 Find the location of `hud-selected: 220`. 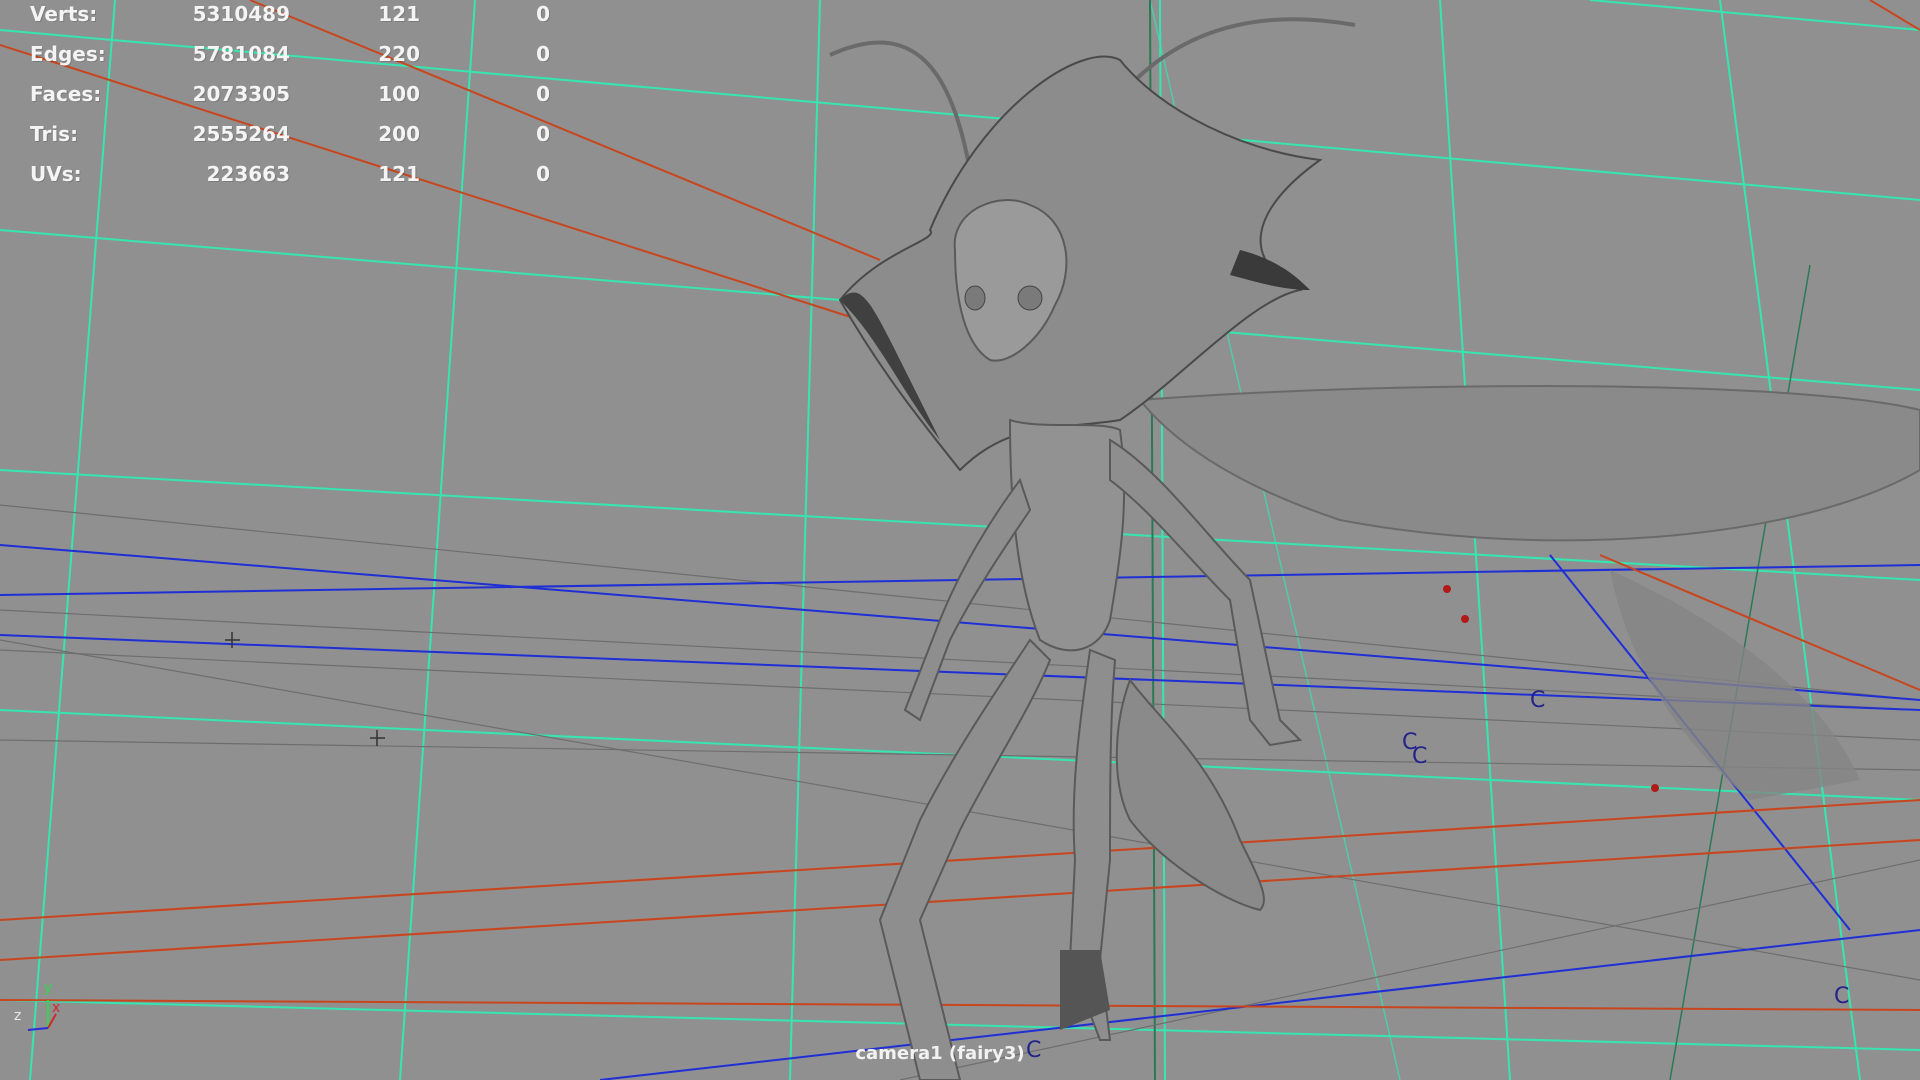

hud-selected: 220 is located at coordinates (399, 54).